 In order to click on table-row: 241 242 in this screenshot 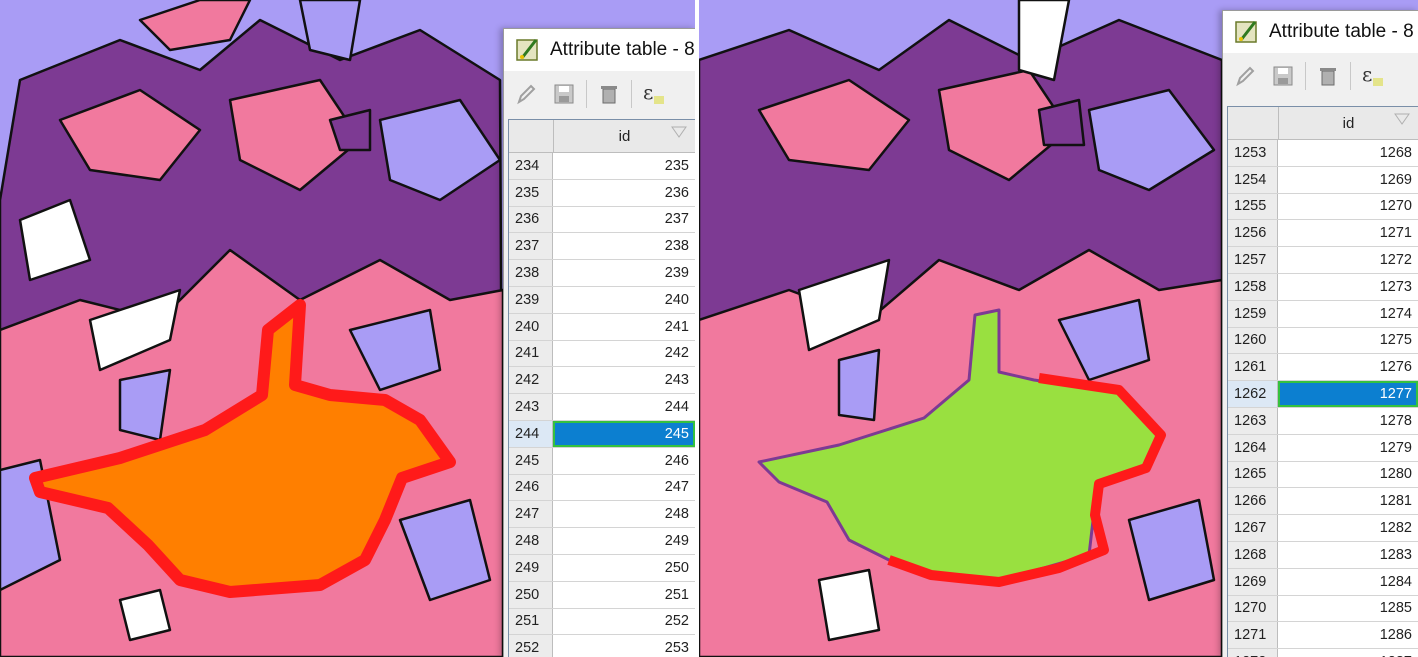, I will do `click(602, 354)`.